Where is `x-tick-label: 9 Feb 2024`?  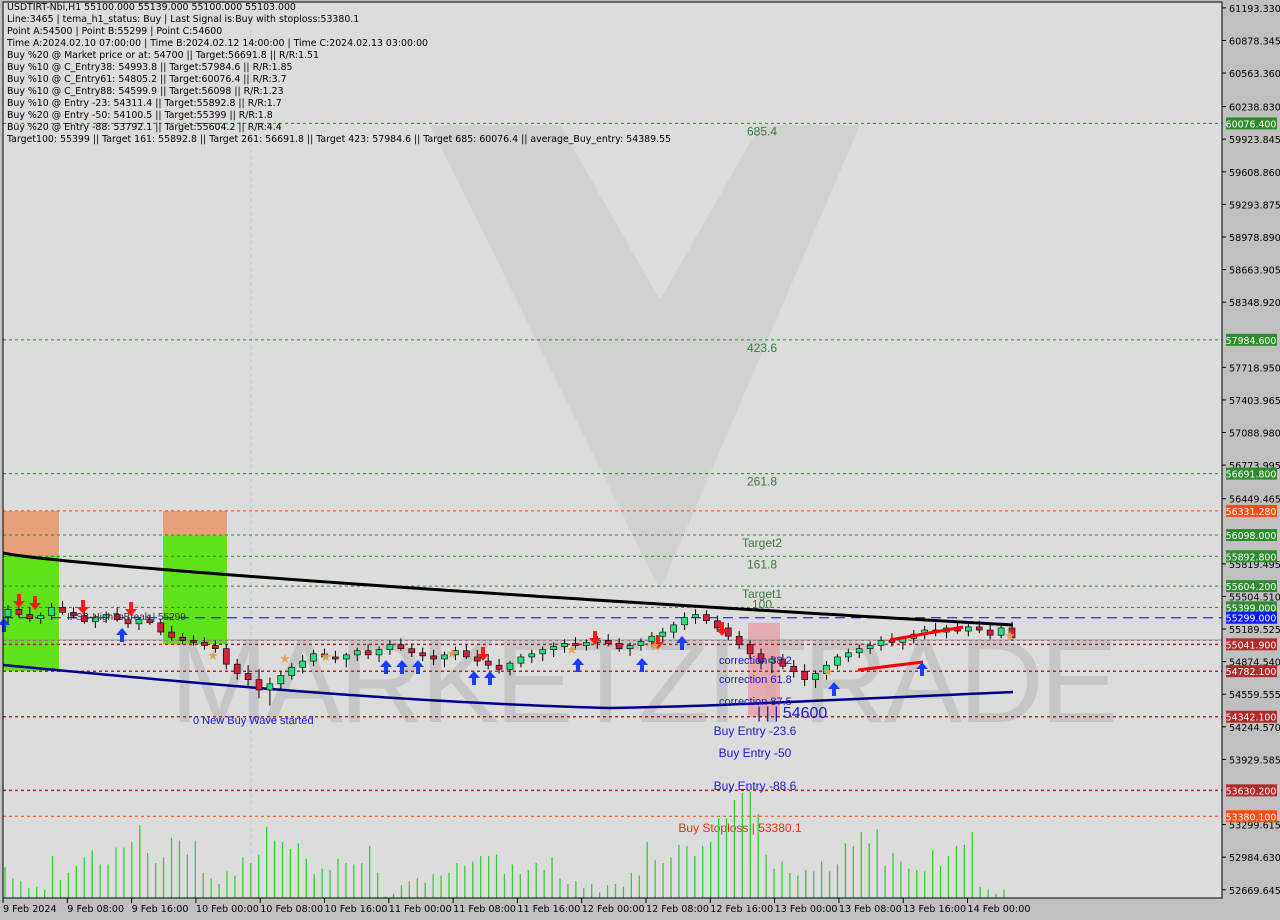
x-tick-label: 9 Feb 2024 is located at coordinates (30, 909).